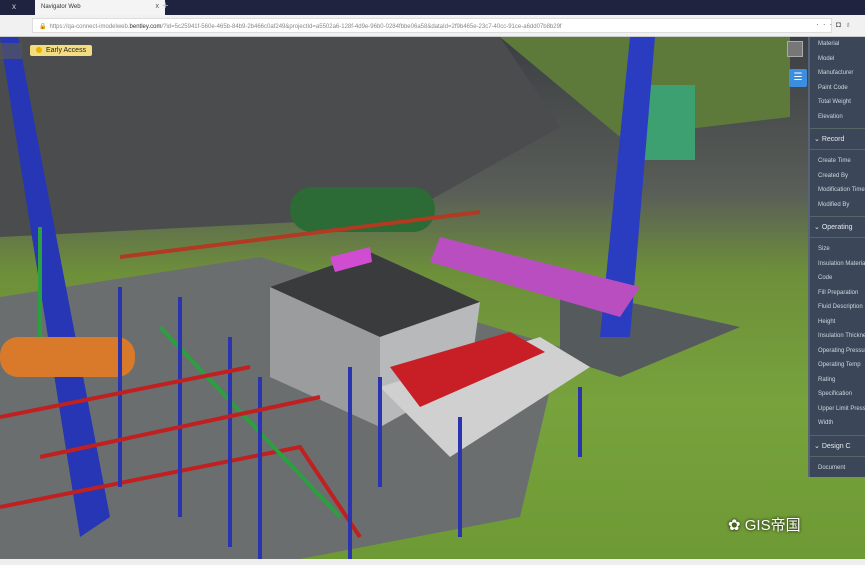  I want to click on property-row: Create Time, so click(837, 161).